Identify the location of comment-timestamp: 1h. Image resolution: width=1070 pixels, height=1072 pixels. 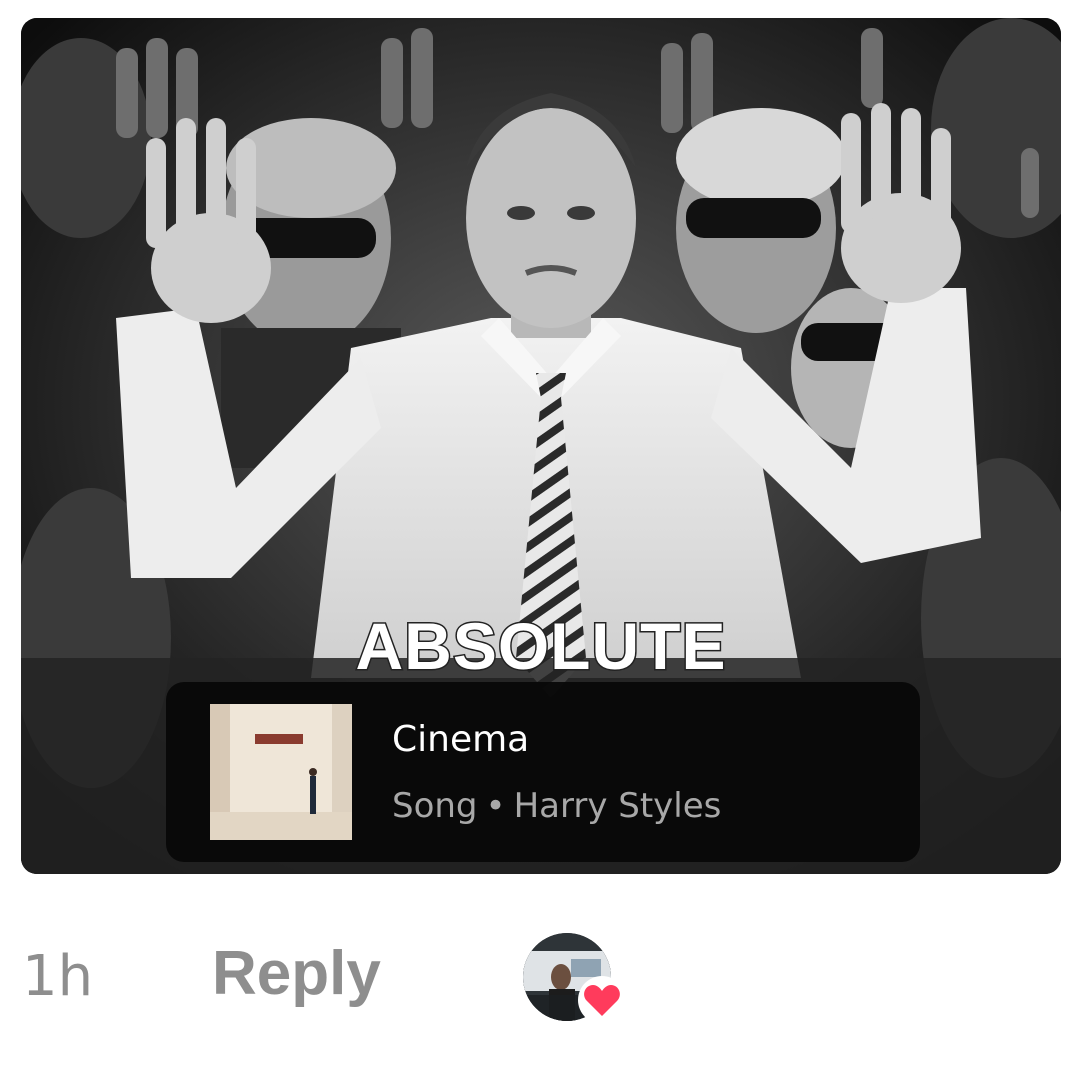
(58, 976).